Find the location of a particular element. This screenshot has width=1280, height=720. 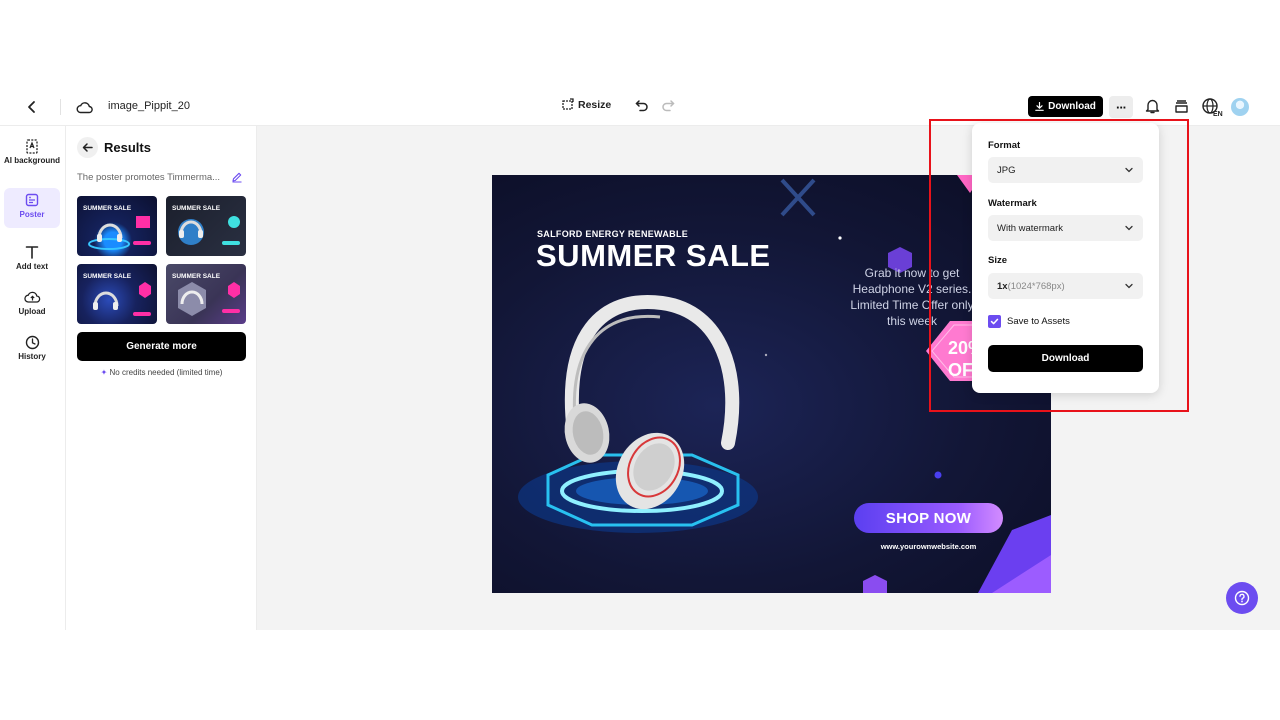

more-options-button: ··· is located at coordinates (1121, 107).